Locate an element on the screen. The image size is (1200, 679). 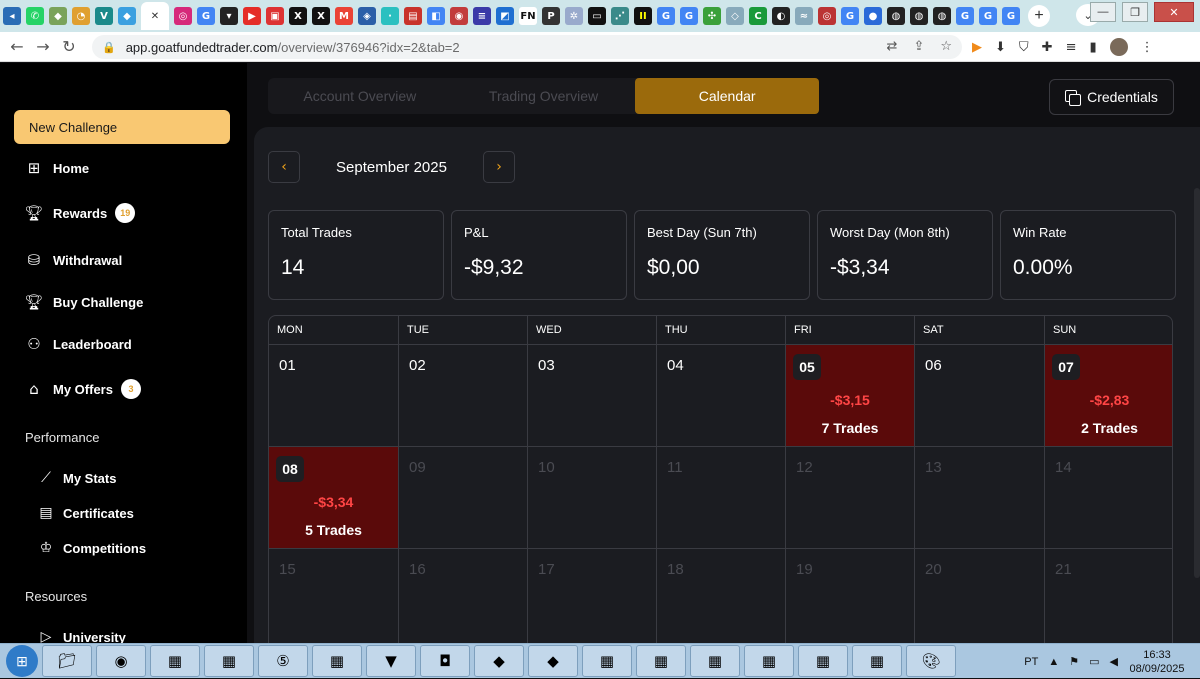
calendar-day-cell: 02 is located at coordinates (463, 396).